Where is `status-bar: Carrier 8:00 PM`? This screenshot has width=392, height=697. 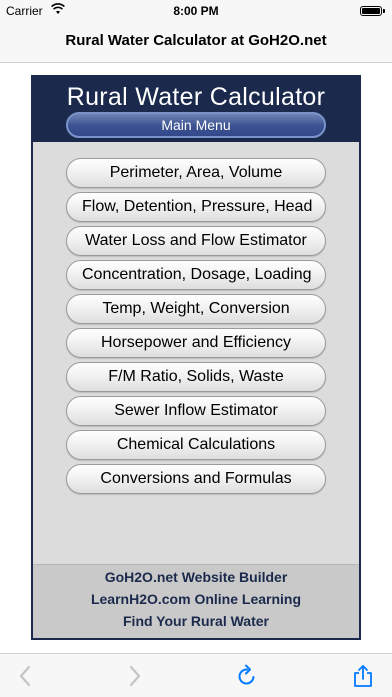 status-bar: Carrier 8:00 PM is located at coordinates (196, 11).